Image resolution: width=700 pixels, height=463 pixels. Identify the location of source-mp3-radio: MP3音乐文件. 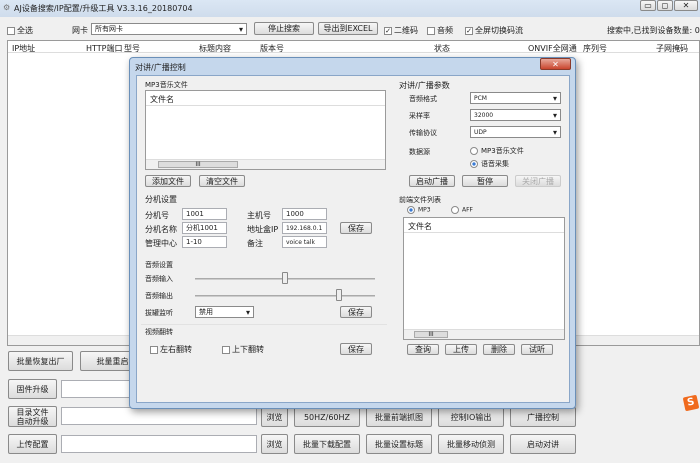
(497, 151).